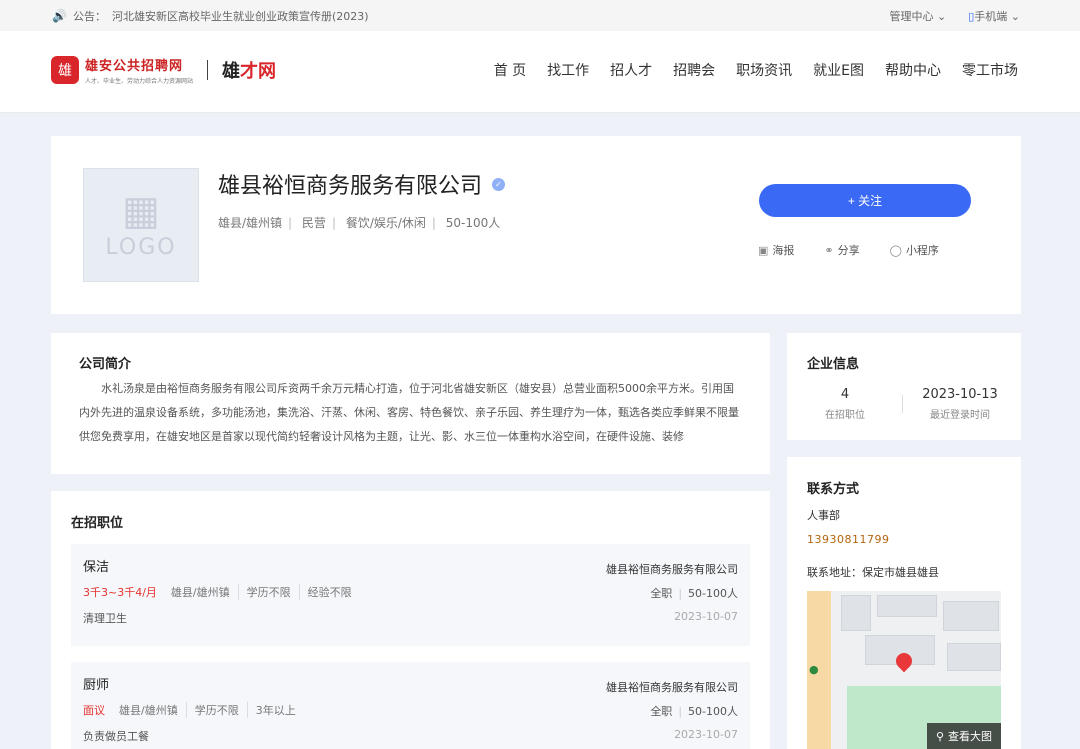  I want to click on company-meta: 雄县/雄州镇 | 民营 | 餐饮/娱乐/休闲 | 50-100人, so click(359, 223).